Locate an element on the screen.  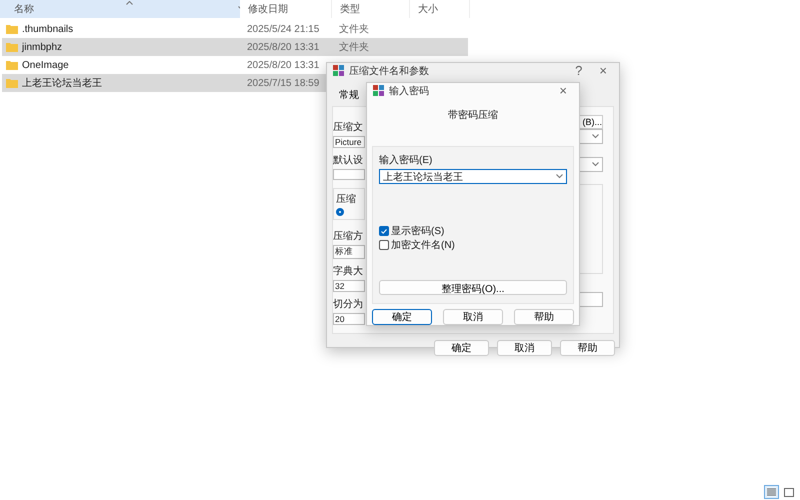
dialog-heading: 带密码压缩 is located at coordinates (473, 115).